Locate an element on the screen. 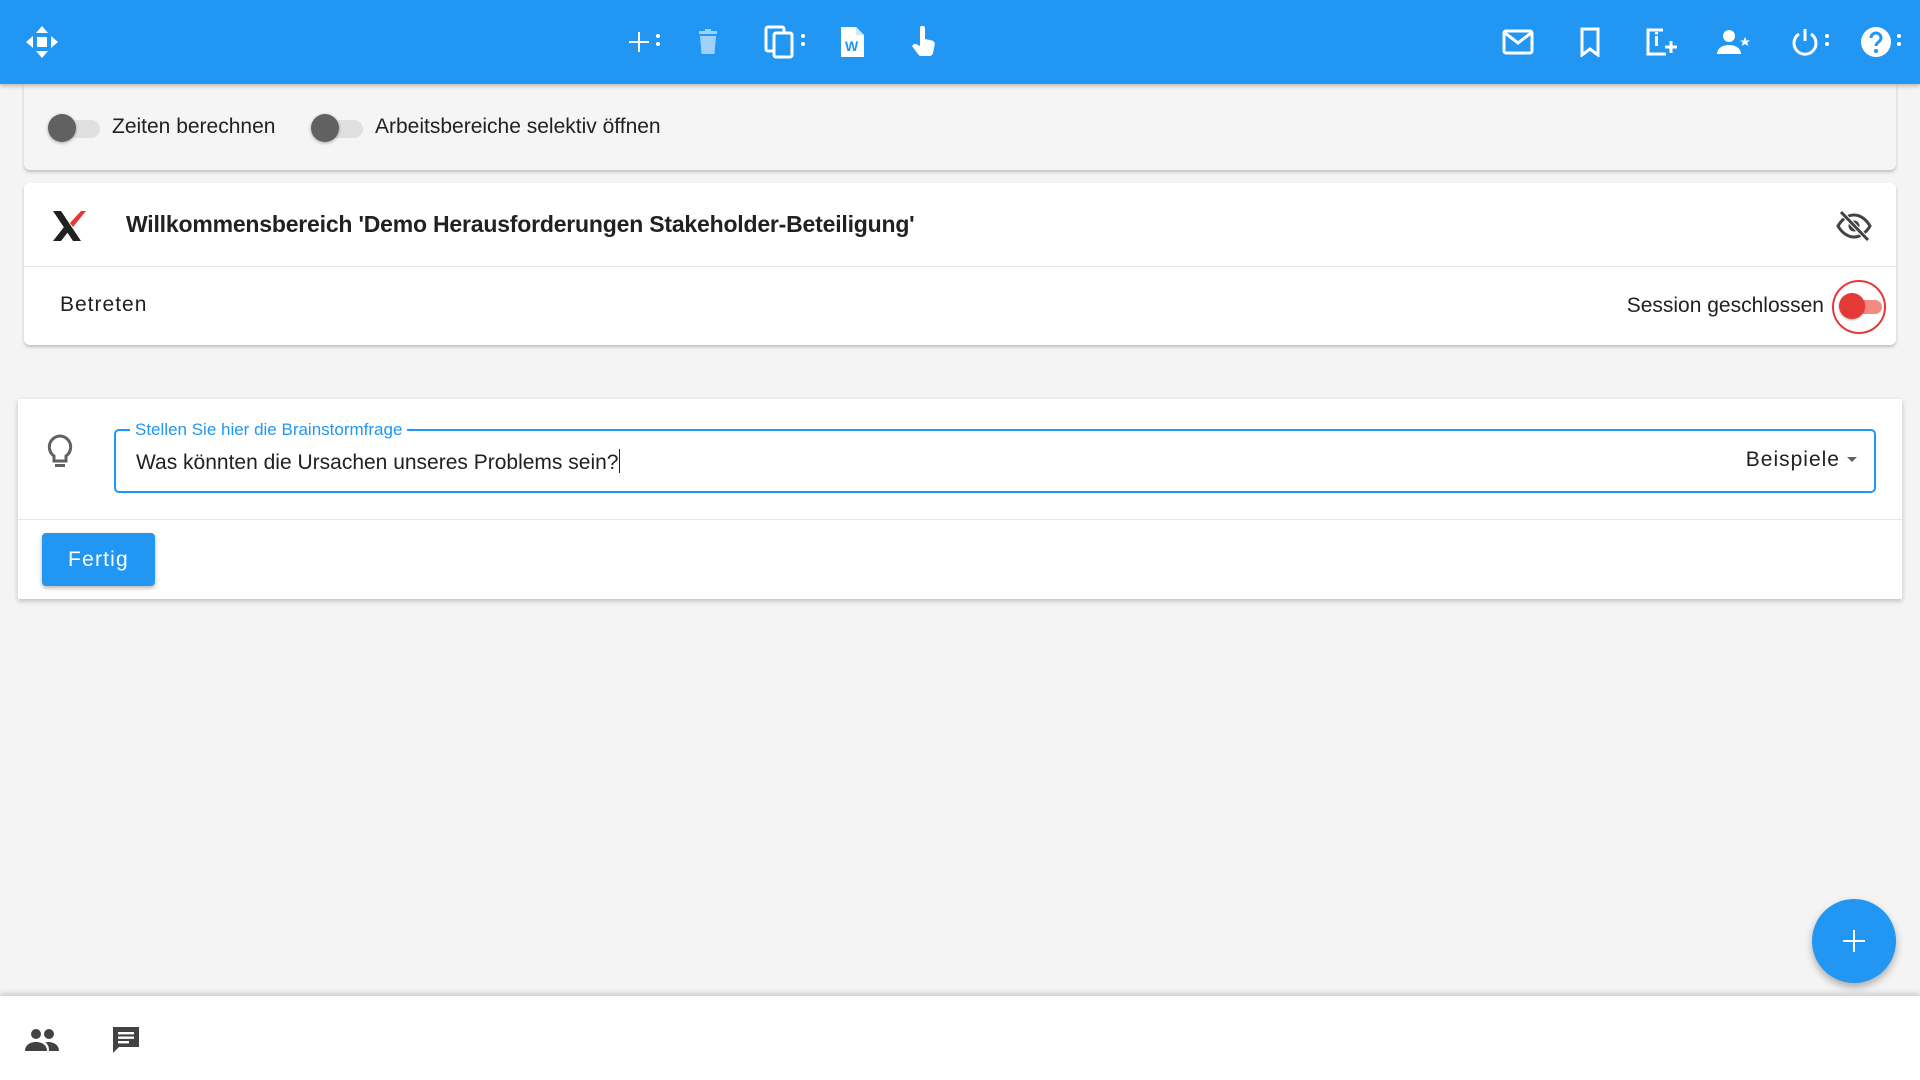  pointer-hand-icon is located at coordinates (924, 42).